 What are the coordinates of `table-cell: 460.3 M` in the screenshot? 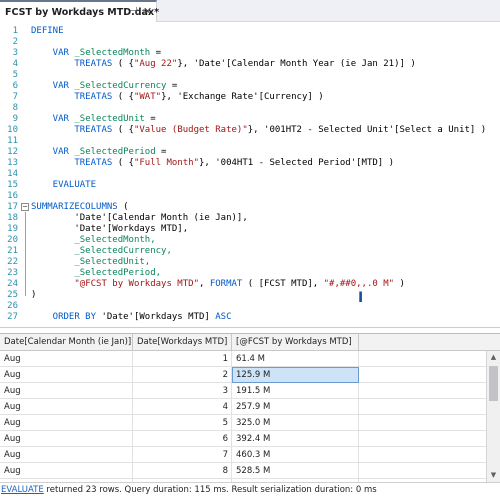 It's located at (295, 455).